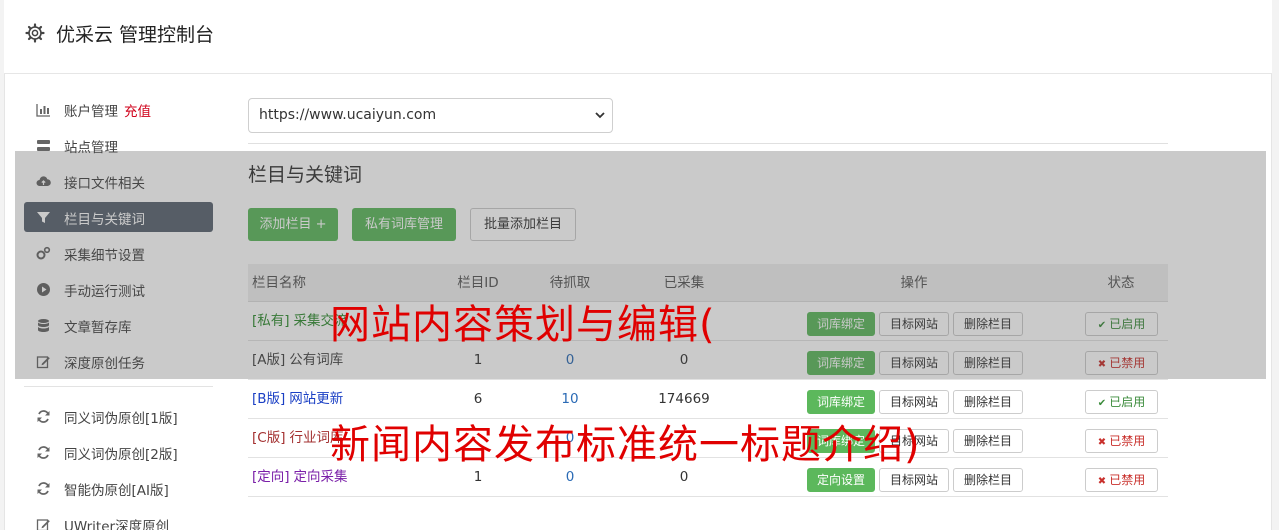 The image size is (1279, 530). I want to click on sidebar-item-label: 同义词伪原创[1版], so click(121, 419).